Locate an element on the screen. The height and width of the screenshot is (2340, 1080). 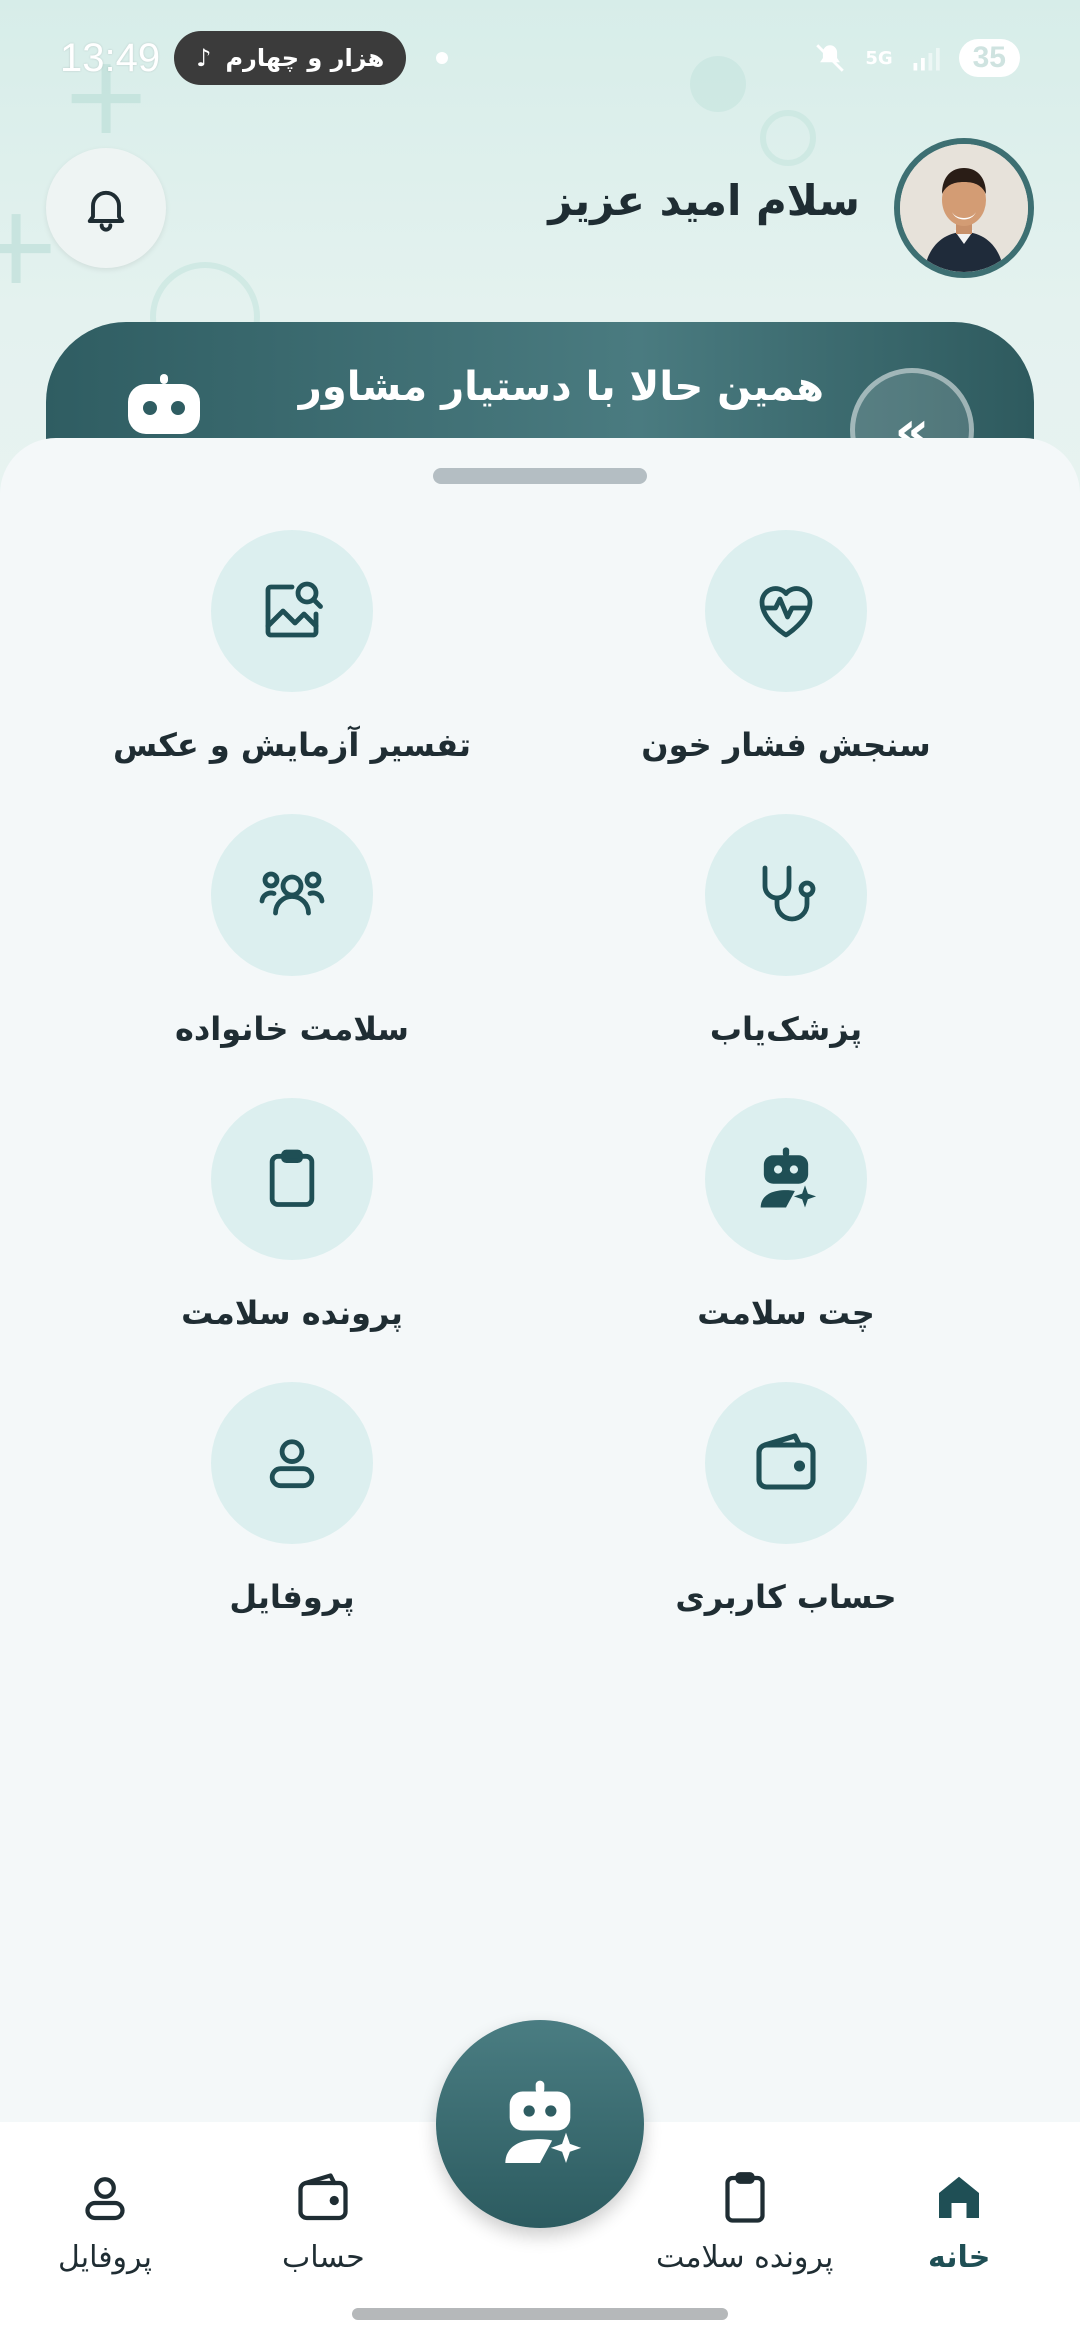
now-playing-title: هزار و چهارم is located at coordinates (305, 58).